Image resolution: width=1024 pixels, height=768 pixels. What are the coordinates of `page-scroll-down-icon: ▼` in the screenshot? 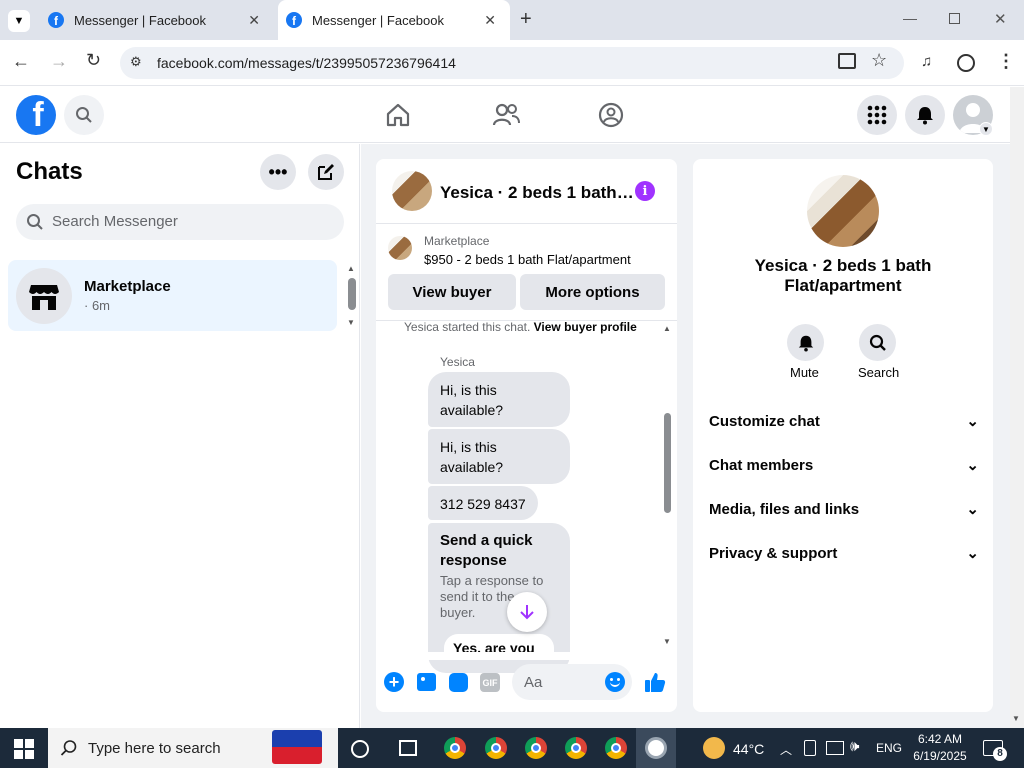 It's located at (1016, 718).